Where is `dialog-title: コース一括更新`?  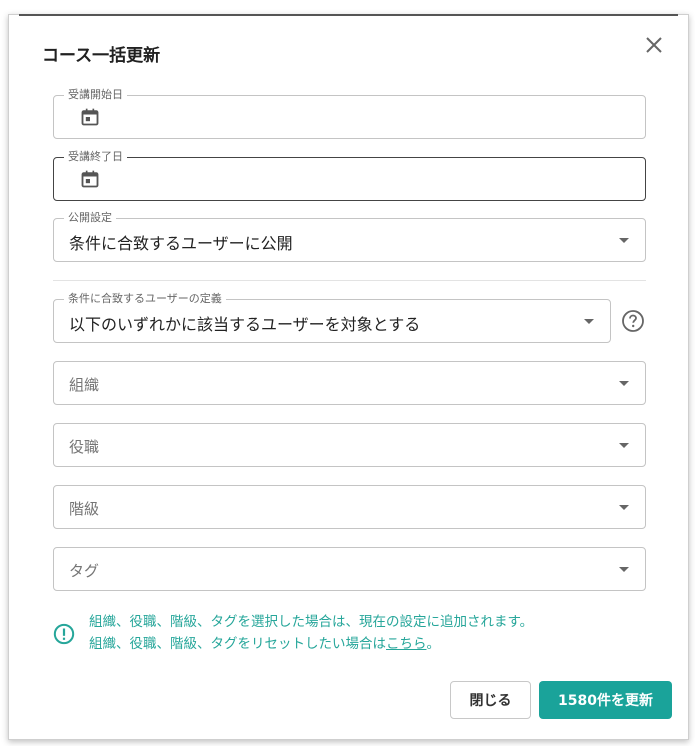
dialog-title: コース一括更新 is located at coordinates (101, 56).